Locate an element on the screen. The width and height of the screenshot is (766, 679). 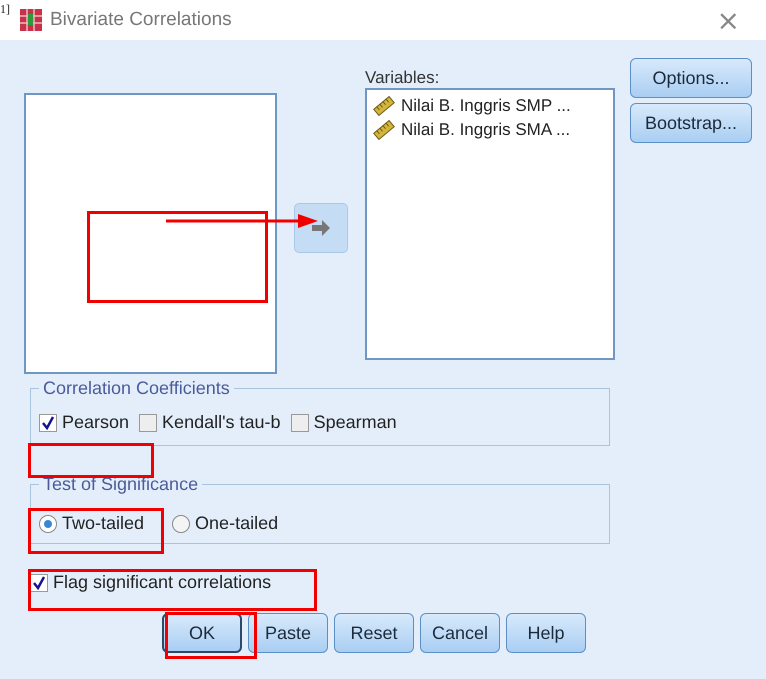
option-label: Spearman is located at coordinates (355, 422).